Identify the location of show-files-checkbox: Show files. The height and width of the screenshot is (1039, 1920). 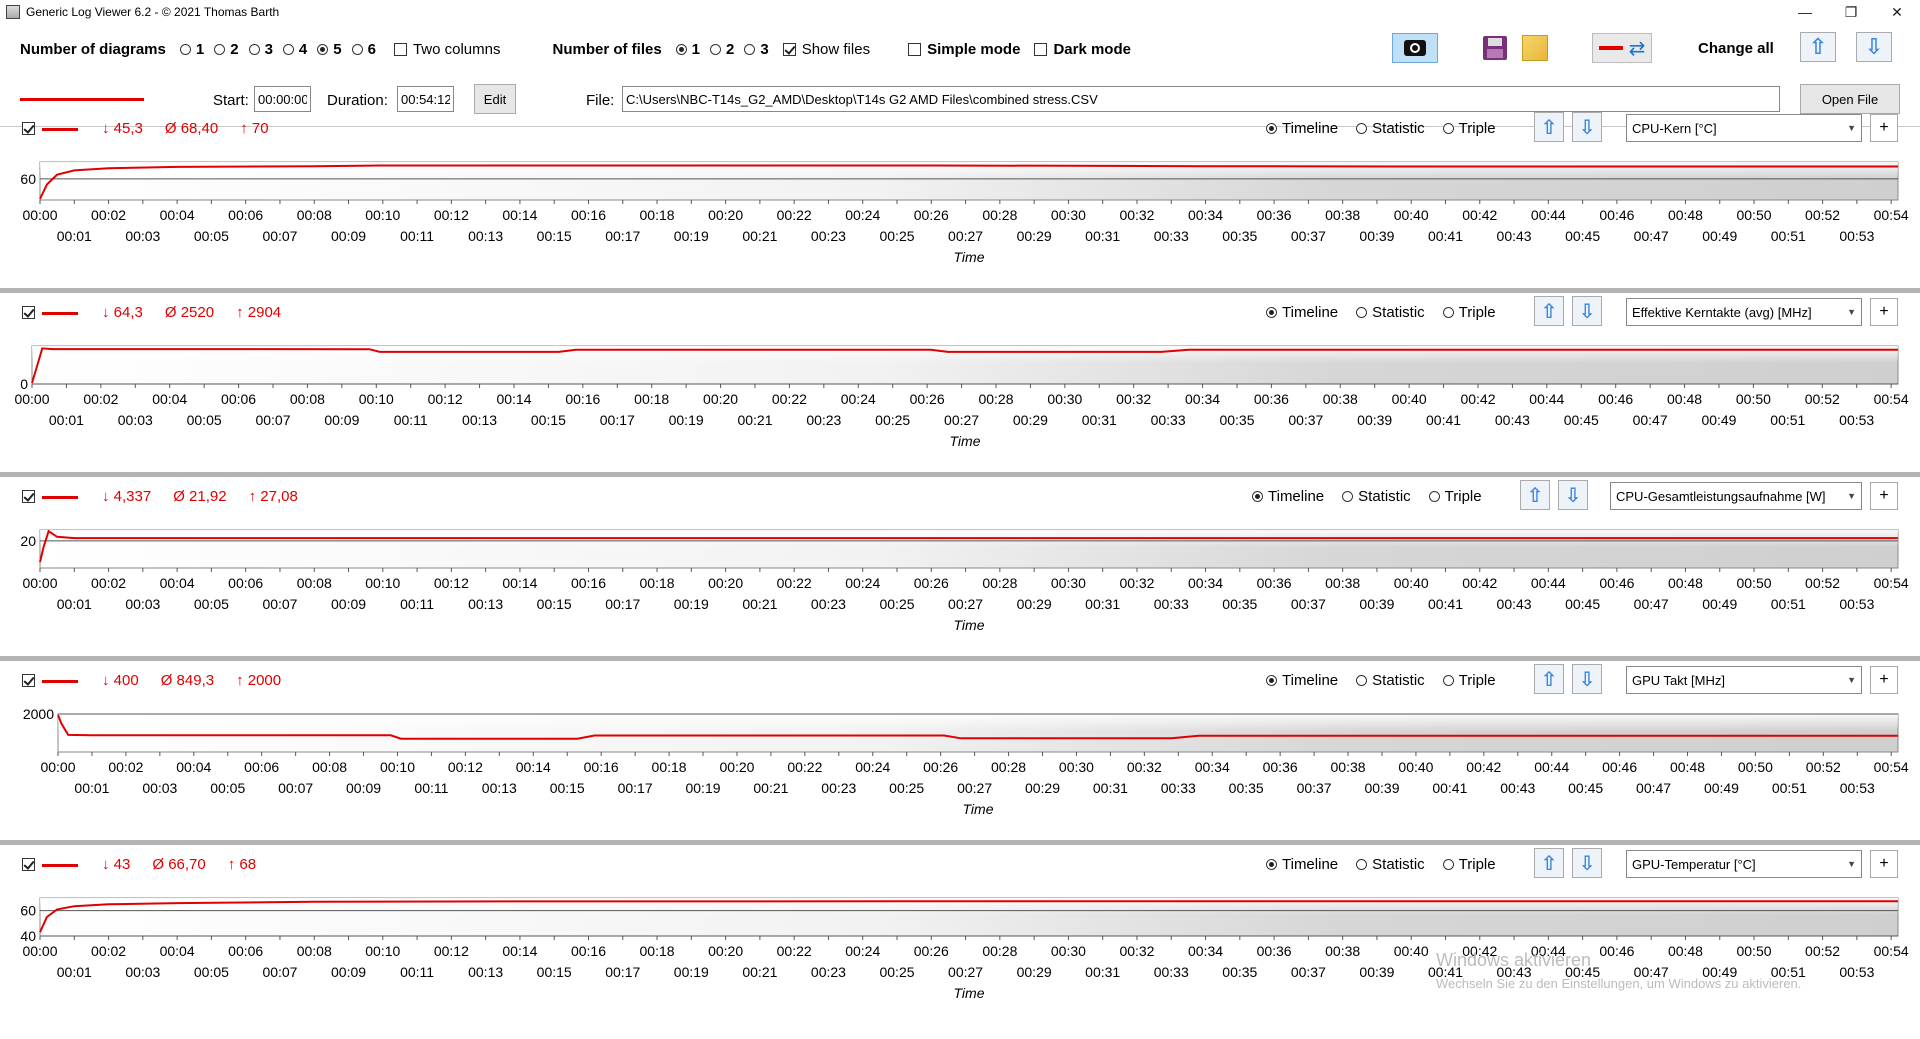
(826, 49).